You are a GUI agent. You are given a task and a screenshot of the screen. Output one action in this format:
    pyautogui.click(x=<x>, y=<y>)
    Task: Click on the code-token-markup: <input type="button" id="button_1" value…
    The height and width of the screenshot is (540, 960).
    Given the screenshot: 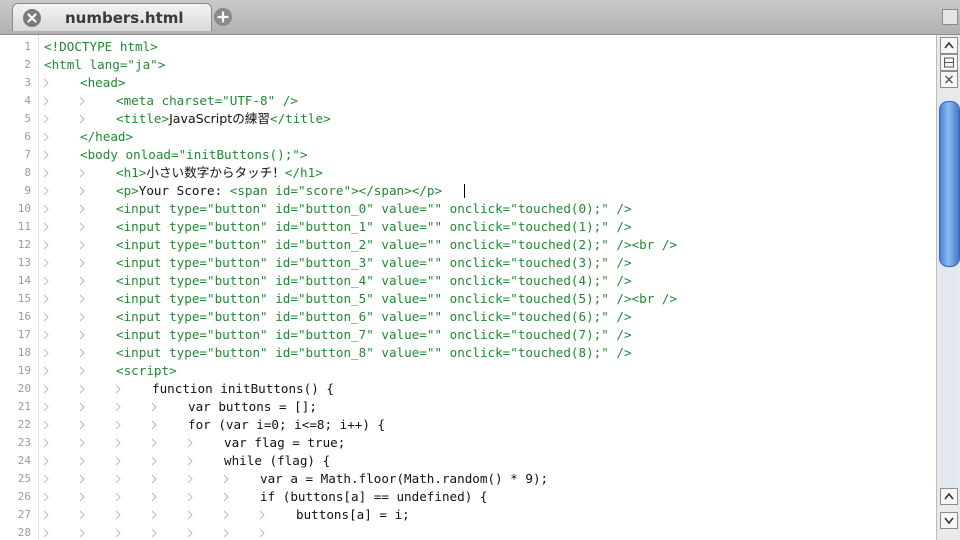 What is the action you would take?
    pyautogui.click(x=374, y=226)
    